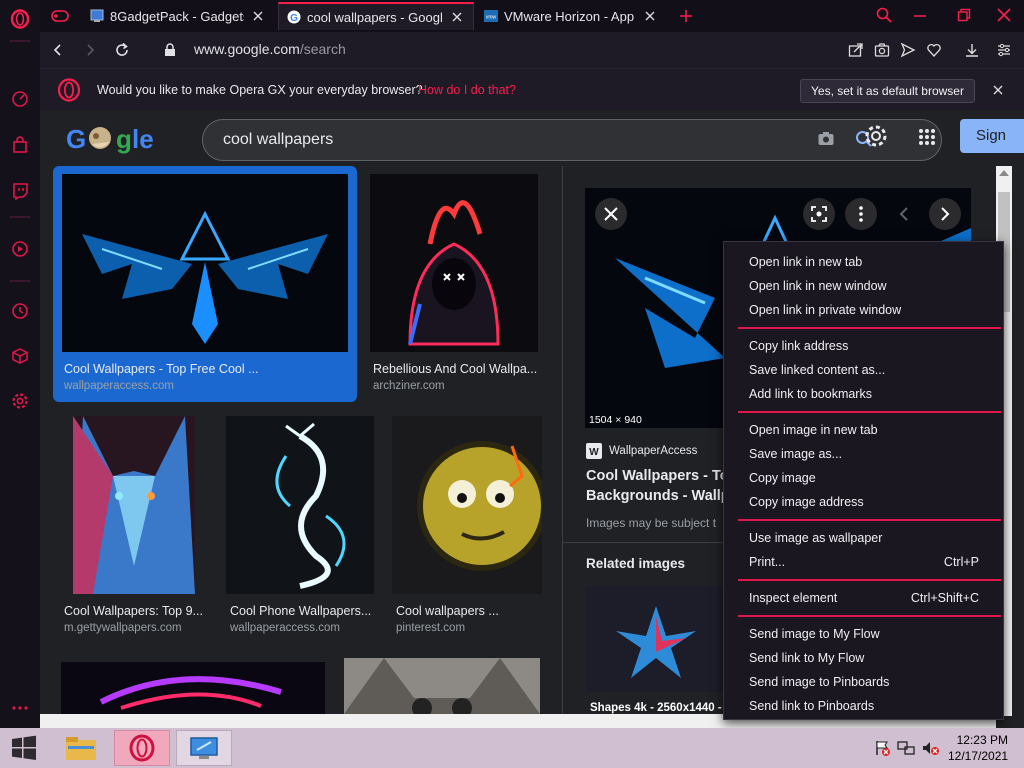 This screenshot has height=768, width=1024. I want to click on menu-item-copy-image-address: Copy image address, so click(863, 502).